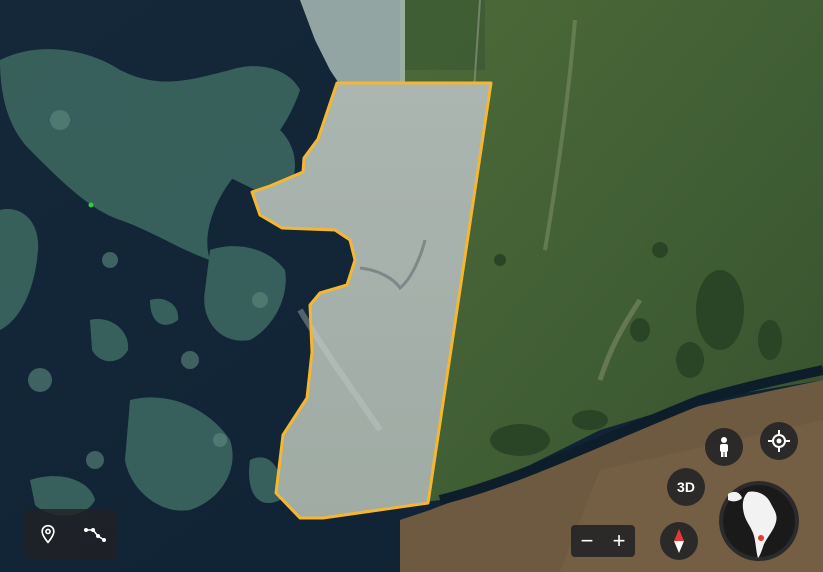  What do you see at coordinates (95, 534) in the screenshot?
I see `measure-path-icon` at bounding box center [95, 534].